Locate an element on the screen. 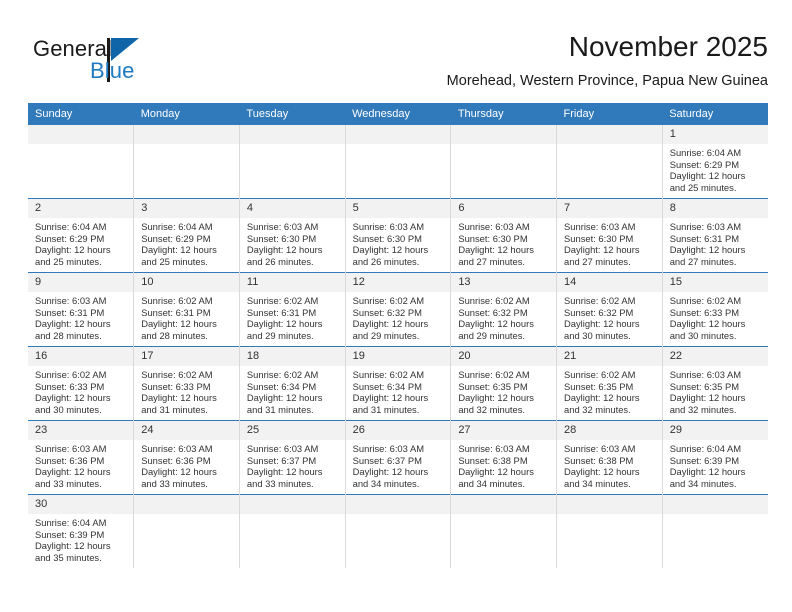 This screenshot has width=792, height=612. daylight-text-line2: and 25 minutes. is located at coordinates (703, 187).